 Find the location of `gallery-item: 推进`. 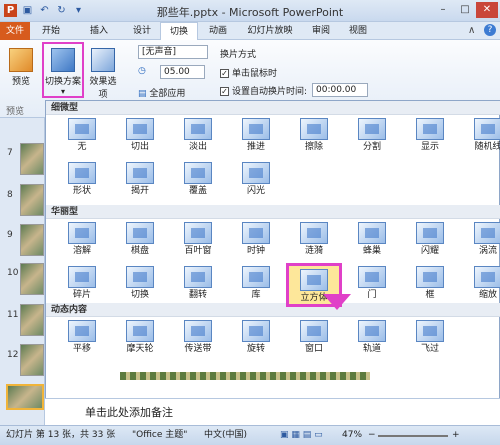

gallery-item: 推进 is located at coordinates (256, 137).